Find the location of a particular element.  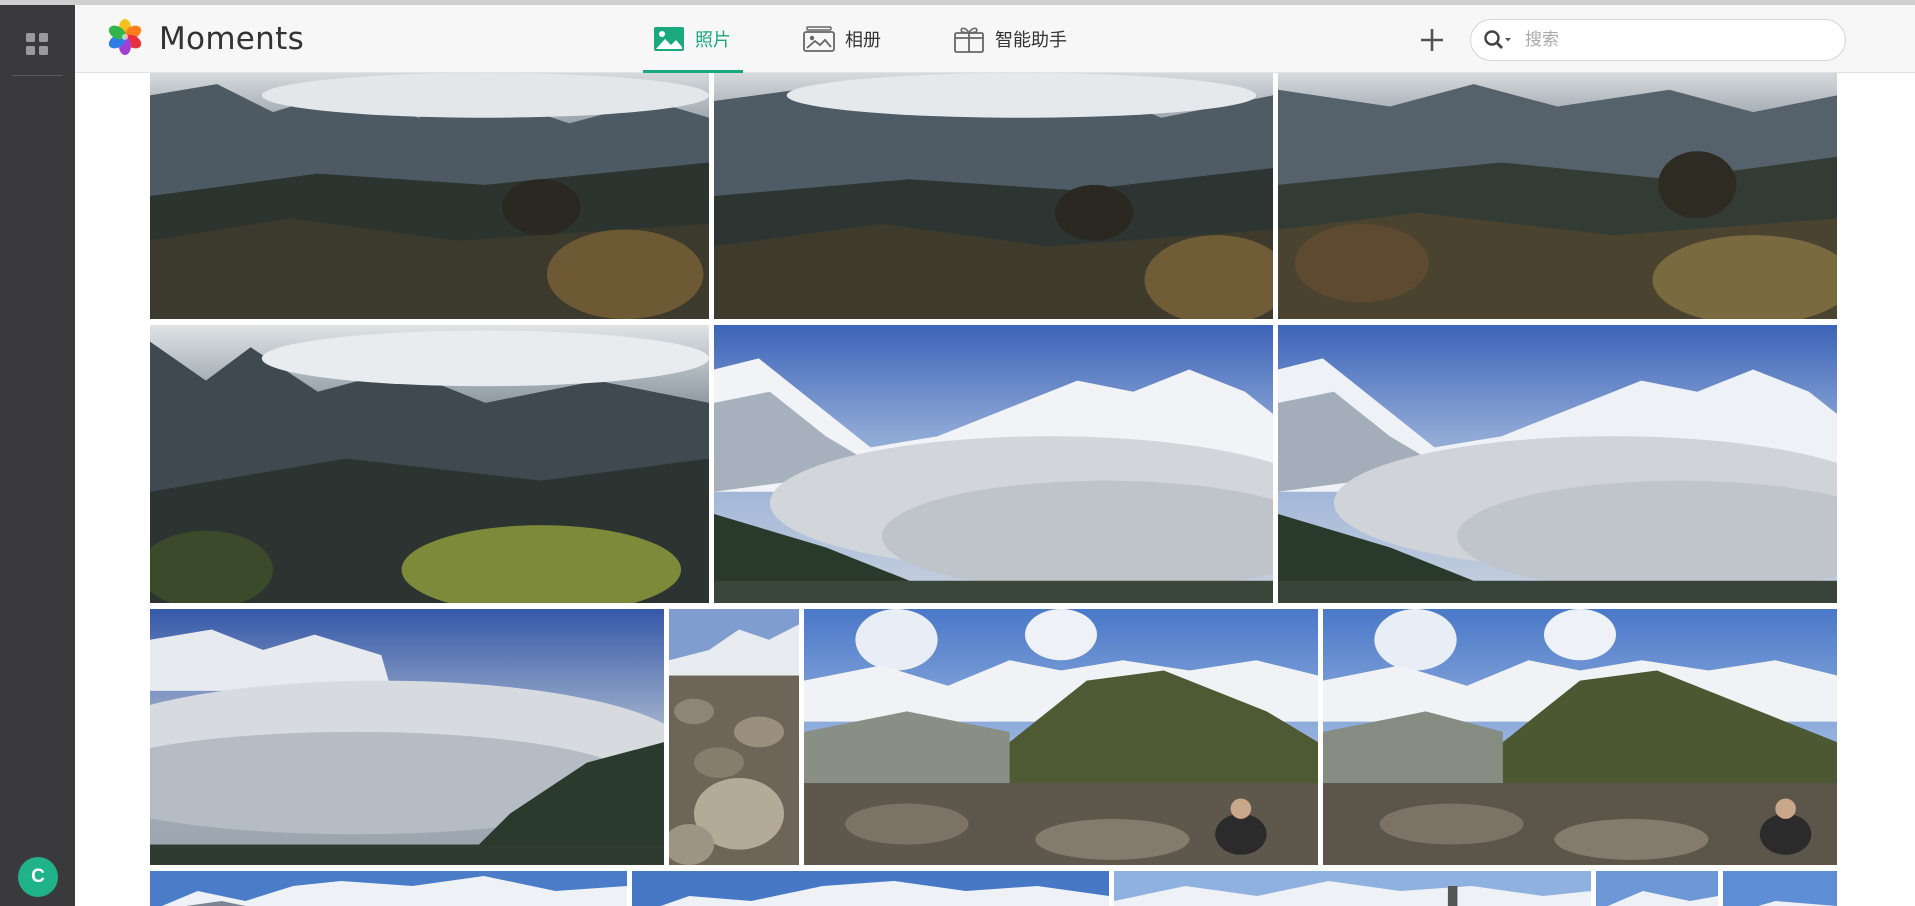

search-input is located at coordinates (1673, 40).